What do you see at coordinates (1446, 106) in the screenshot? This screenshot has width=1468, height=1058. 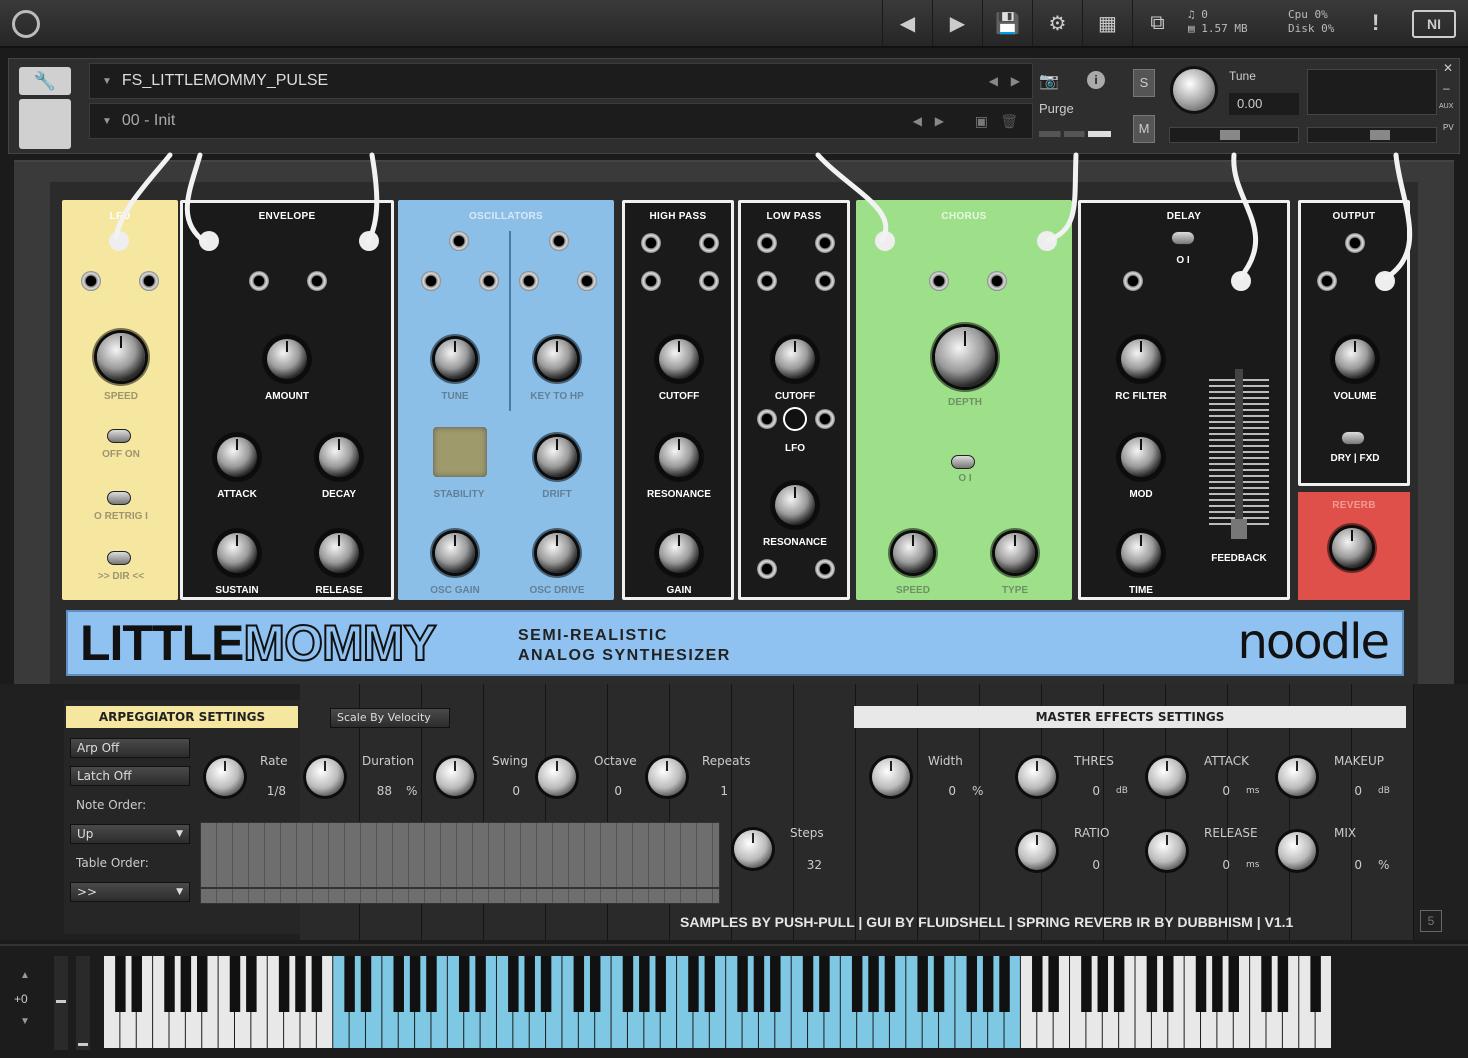 I see `aux-button: AUX` at bounding box center [1446, 106].